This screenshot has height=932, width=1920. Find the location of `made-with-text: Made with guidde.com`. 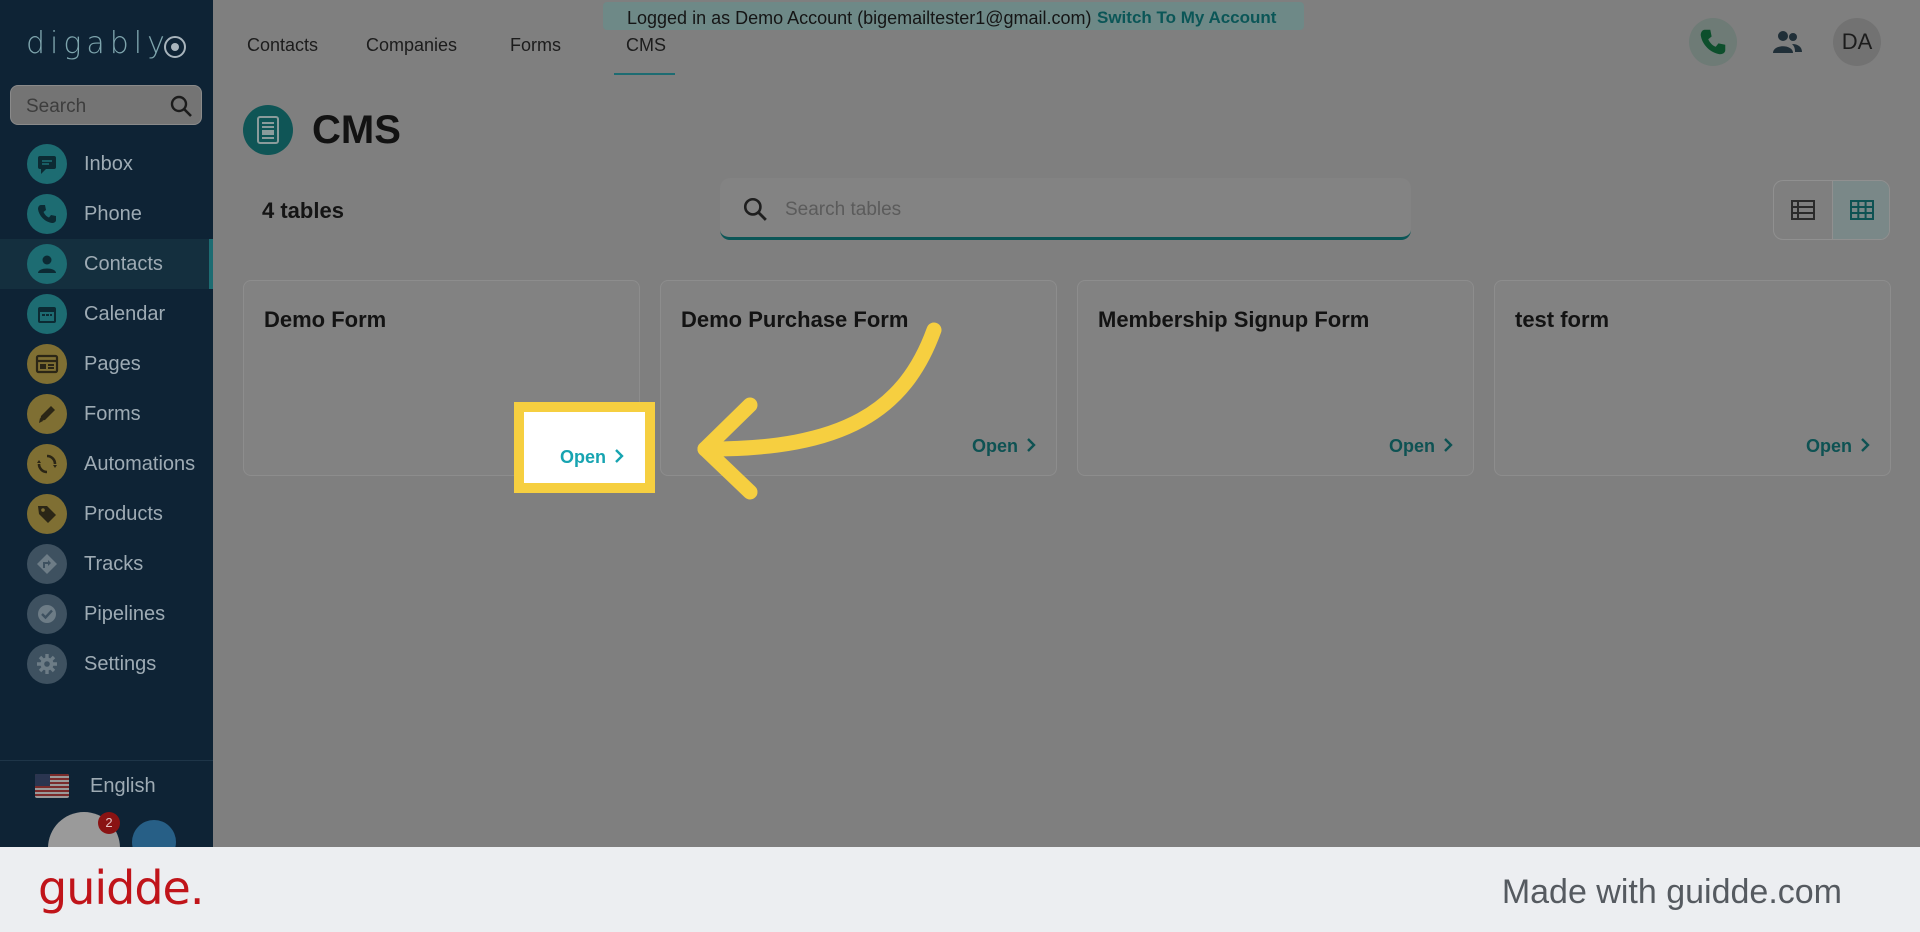

made-with-text: Made with guidde.com is located at coordinates (1671, 892).